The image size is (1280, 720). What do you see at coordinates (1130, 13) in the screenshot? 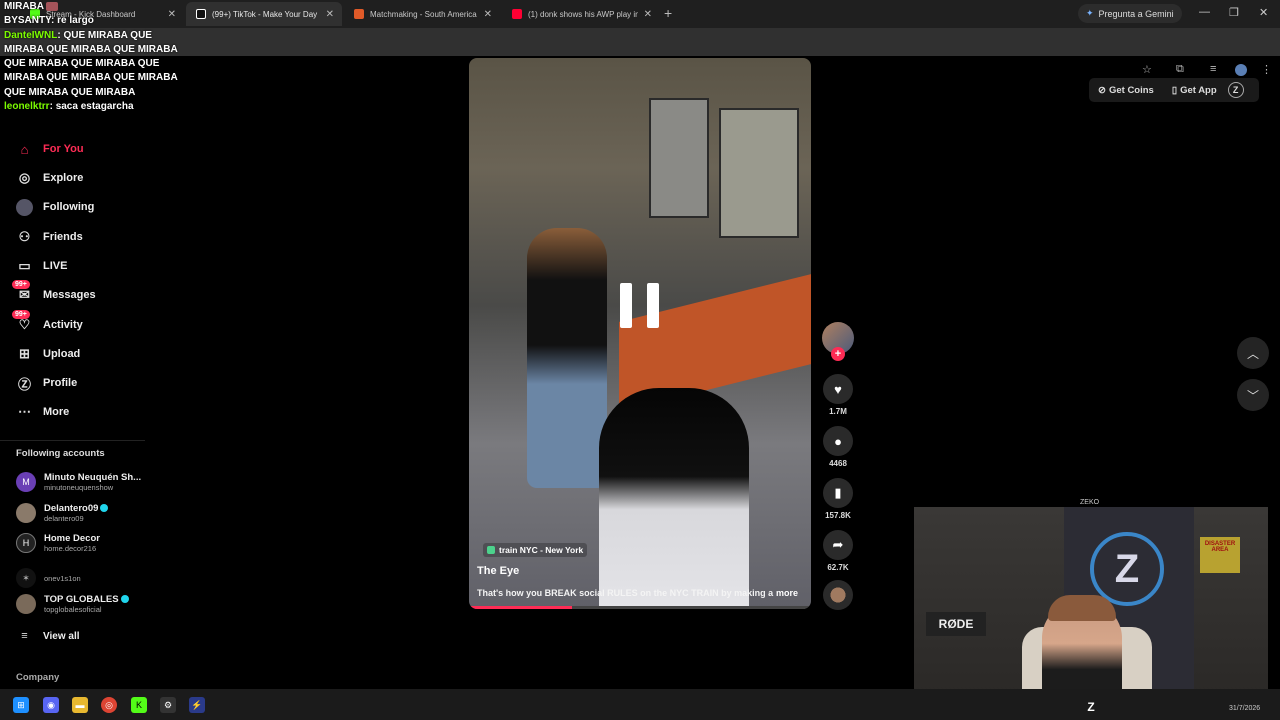
I see `gemini-button: ✦ Pregunta a Gemini` at bounding box center [1130, 13].